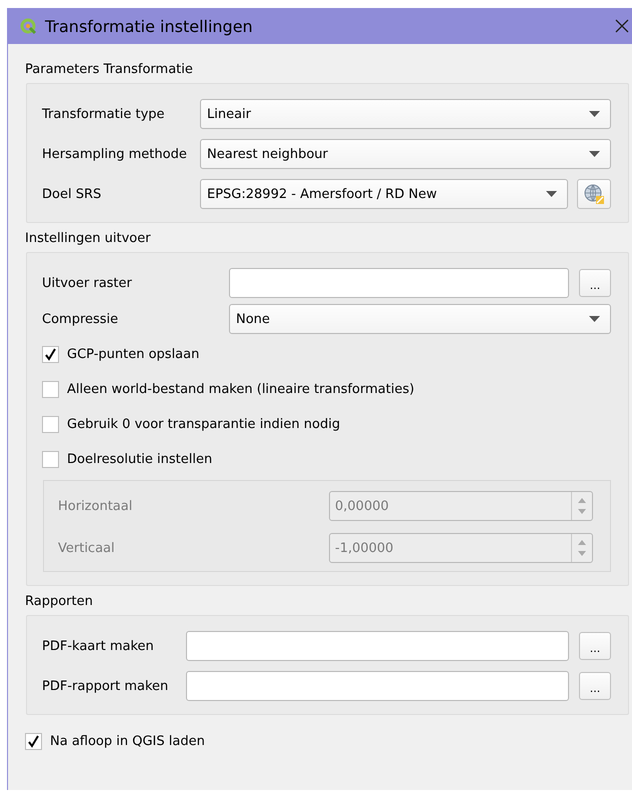  Describe the element at coordinates (72, 194) in the screenshot. I see `field-label: Doel SRS` at that location.